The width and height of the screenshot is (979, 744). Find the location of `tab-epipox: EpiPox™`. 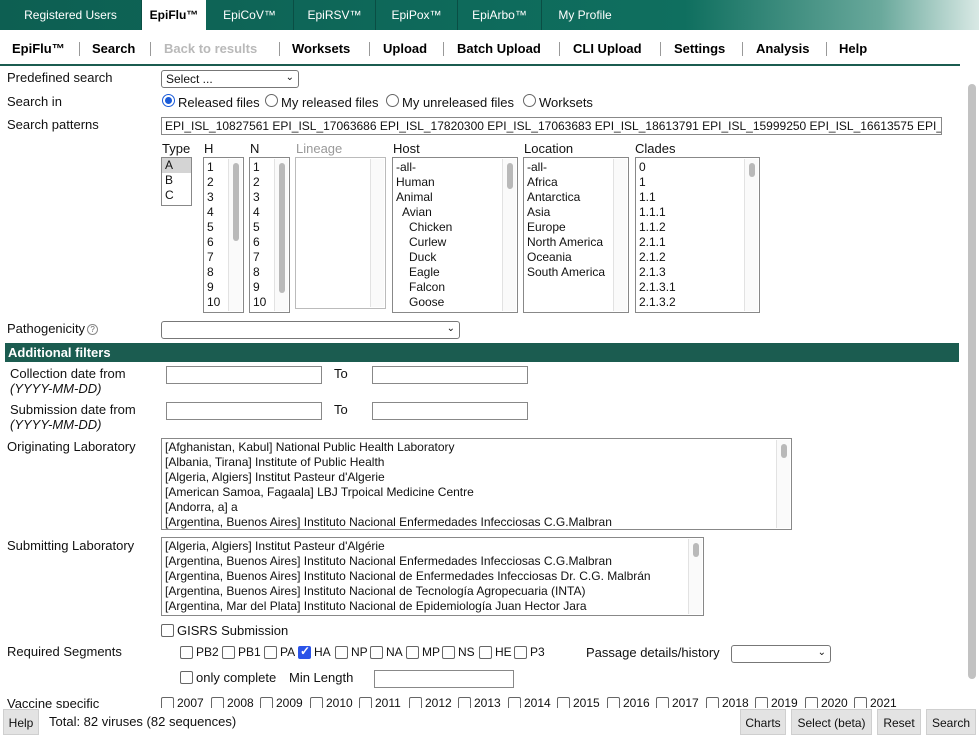

tab-epipox: EpiPox™ is located at coordinates (417, 15).